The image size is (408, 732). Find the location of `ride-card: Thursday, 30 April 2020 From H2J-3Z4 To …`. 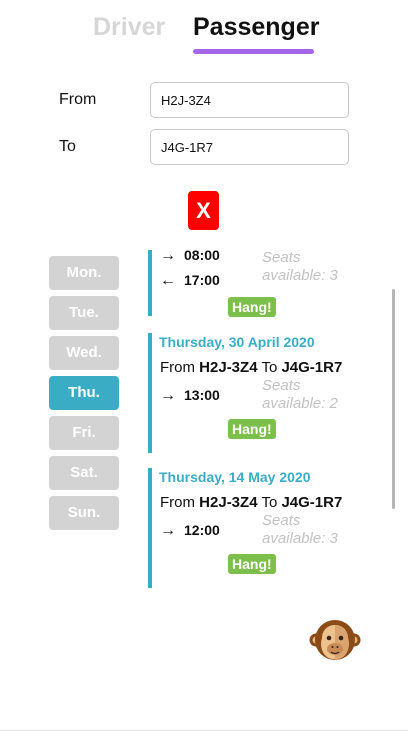

ride-card: Thursday, 30 April 2020 From H2J-3Z4 To … is located at coordinates (267, 393).